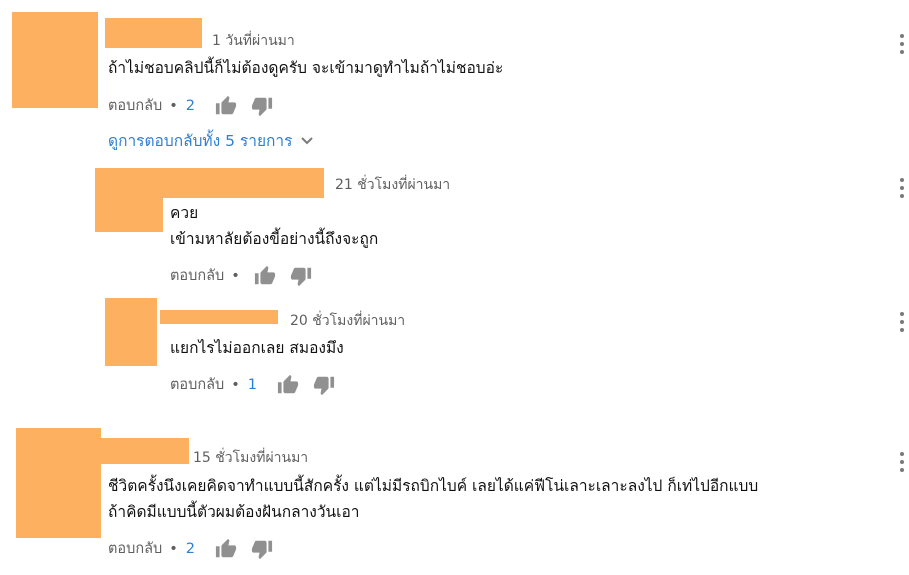 Image resolution: width=909 pixels, height=575 pixels. What do you see at coordinates (184, 213) in the screenshot?
I see `comment-line: ควย` at bounding box center [184, 213].